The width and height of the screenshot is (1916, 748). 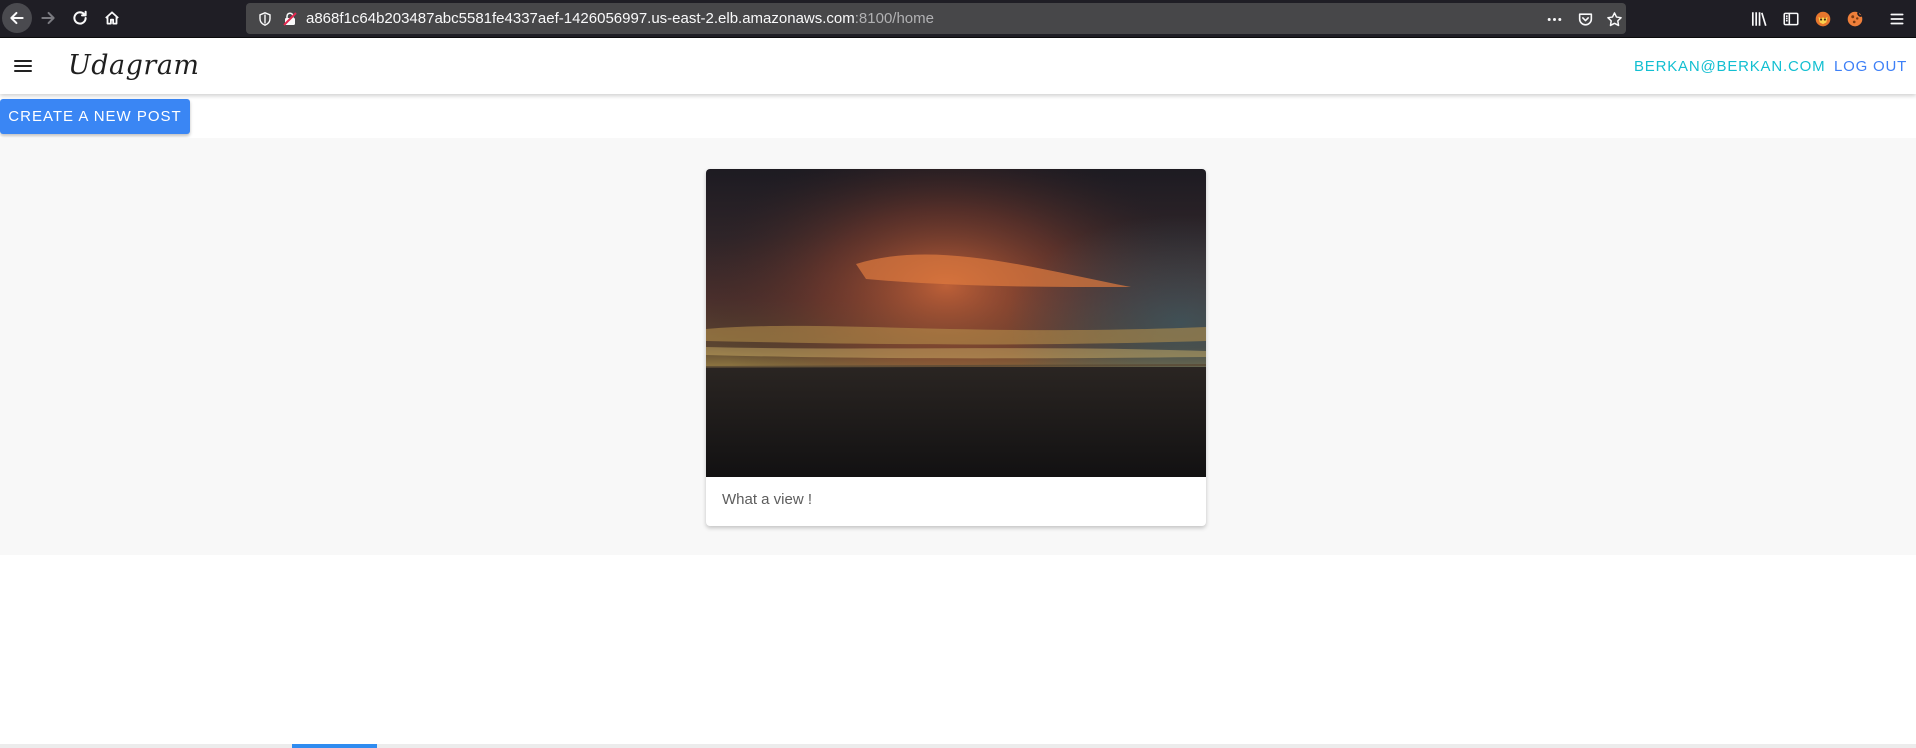 I want to click on hamburger-icon, so click(x=23, y=66).